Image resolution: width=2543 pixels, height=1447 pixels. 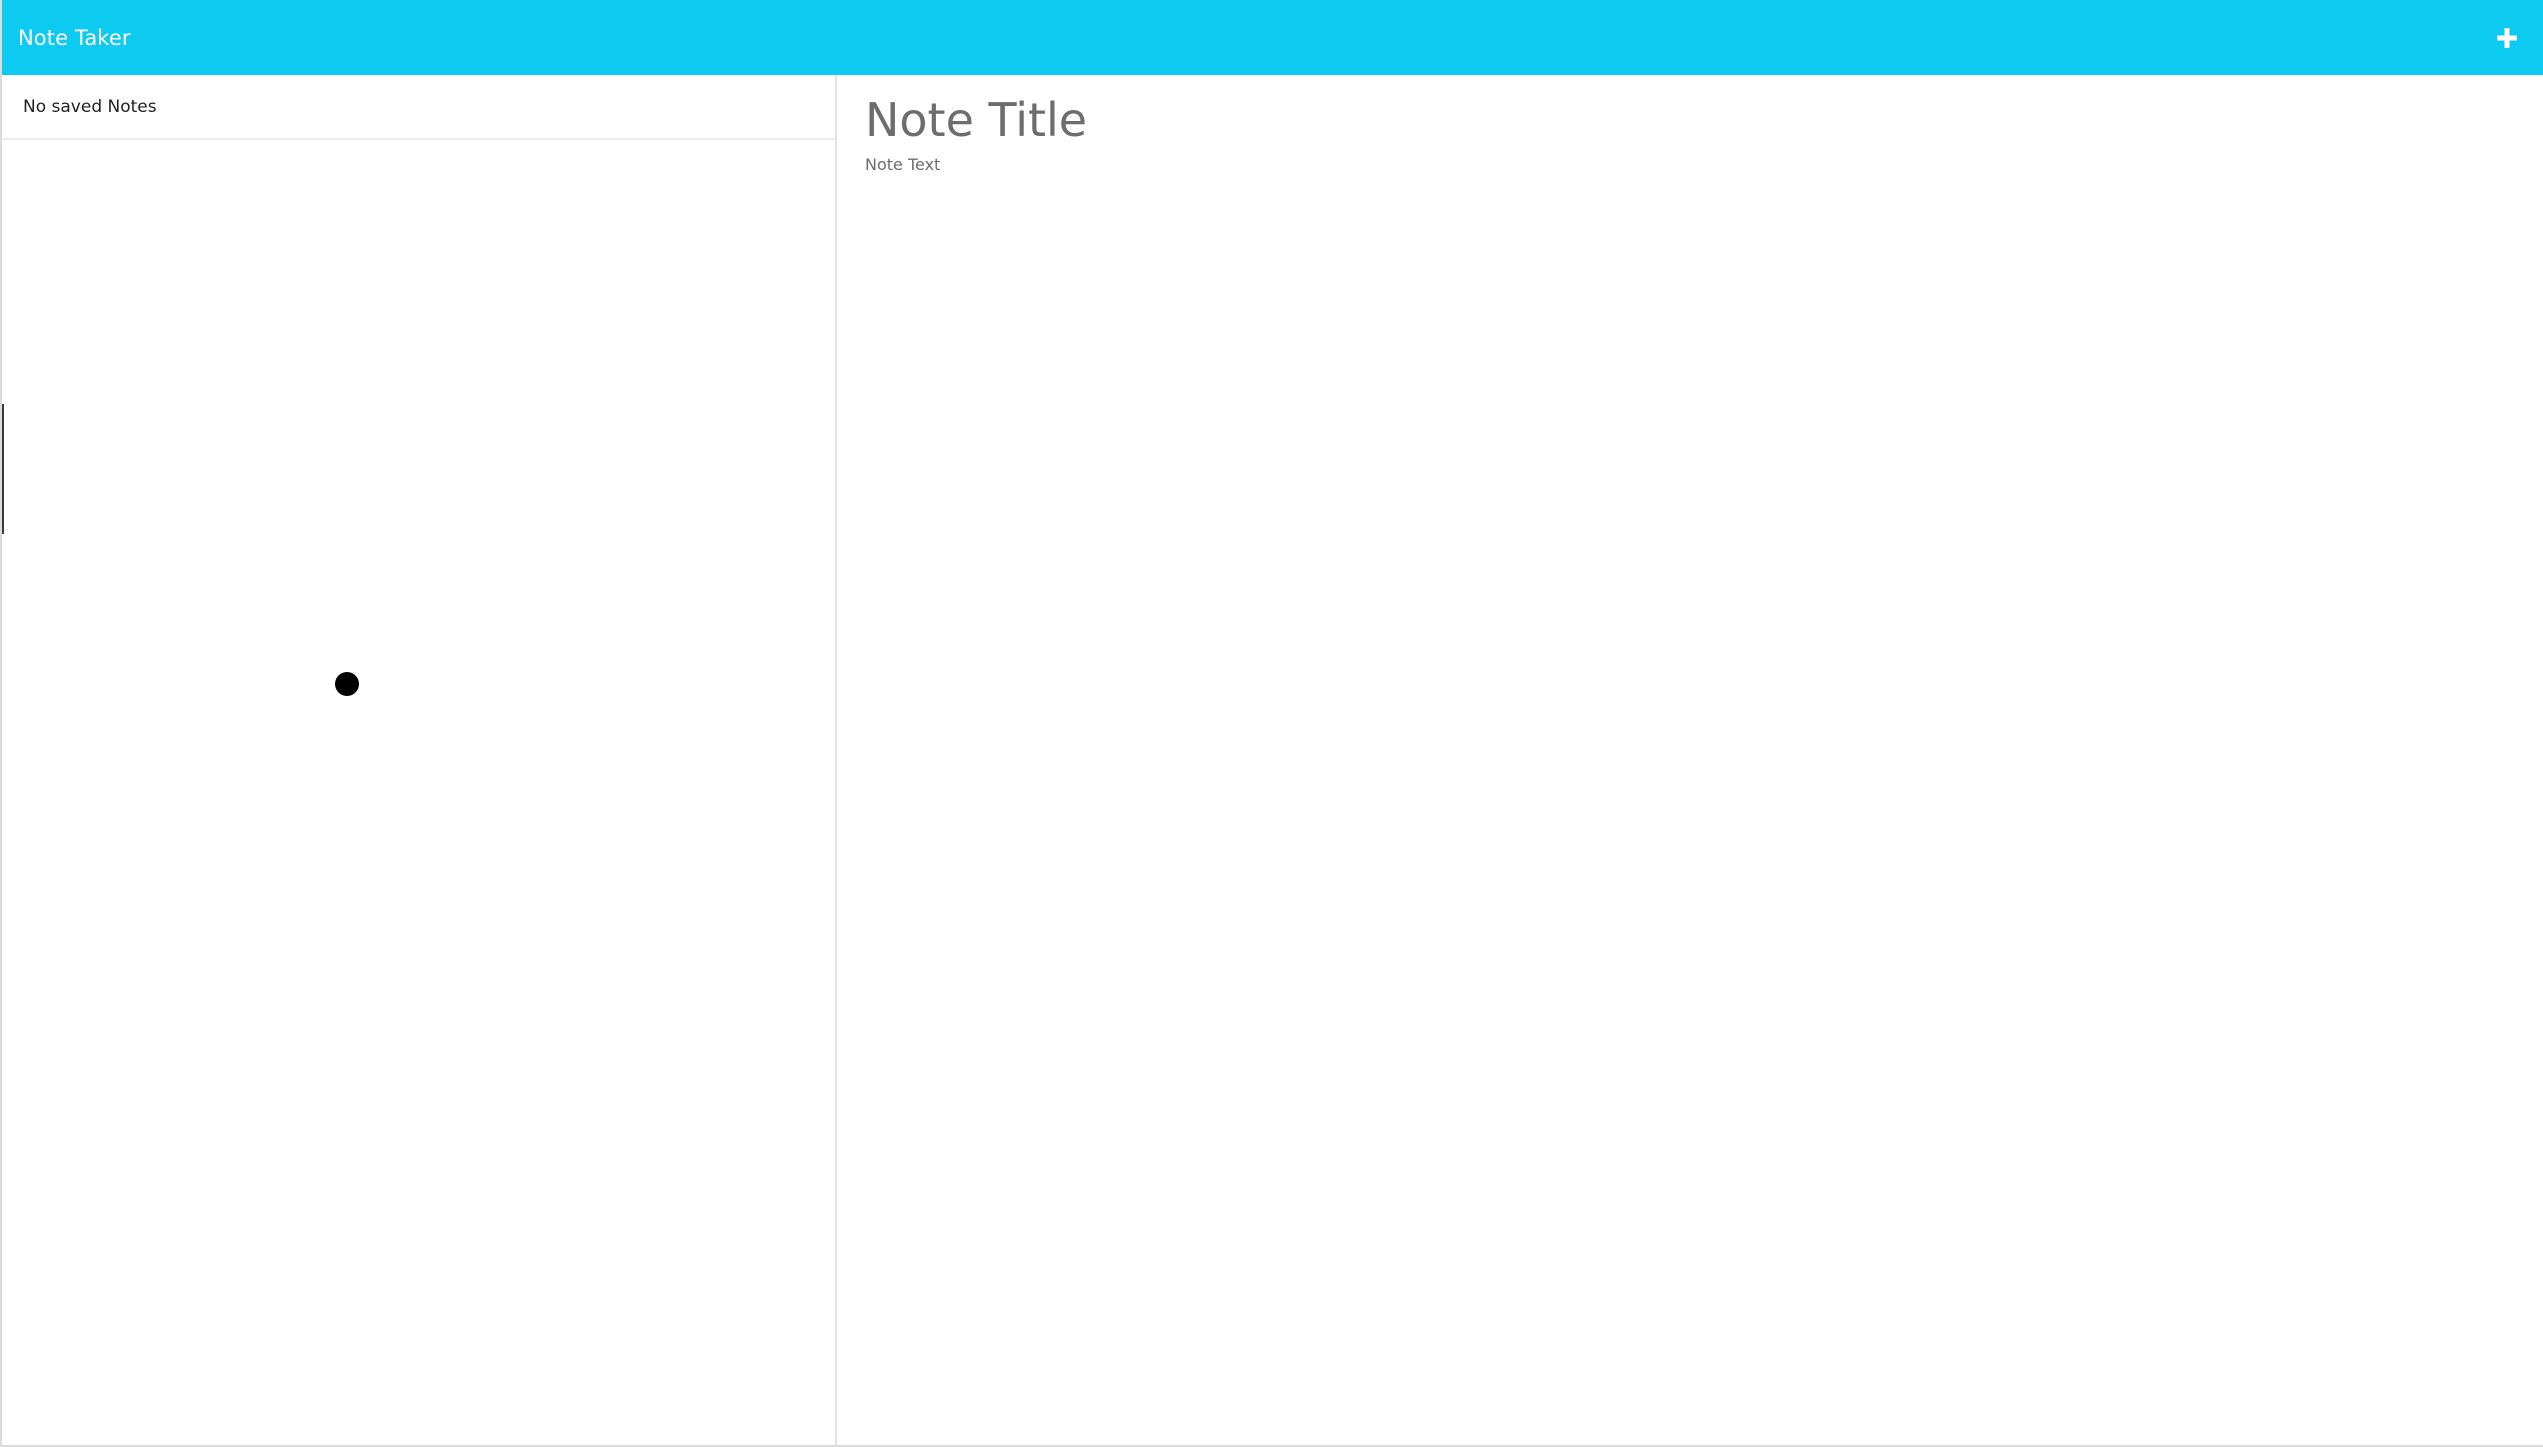 What do you see at coordinates (347, 684) in the screenshot?
I see `mouse-cursor-indicator` at bounding box center [347, 684].